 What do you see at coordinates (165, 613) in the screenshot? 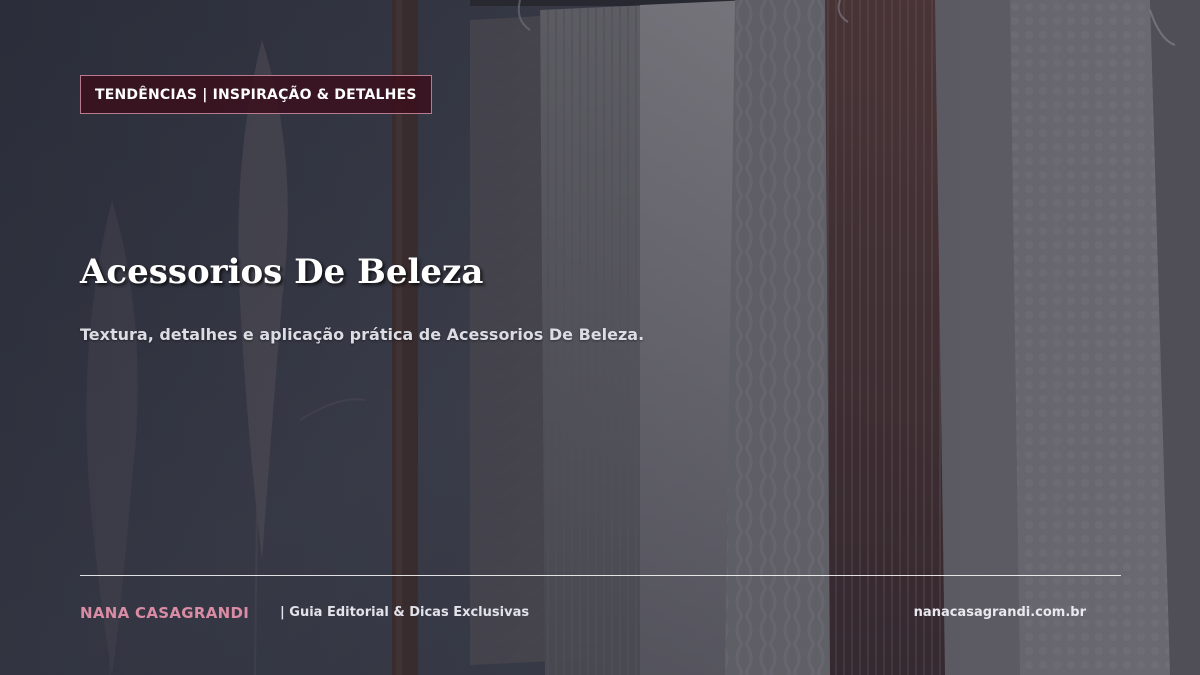
I see `brand-name: NANA CASAGRANDI` at bounding box center [165, 613].